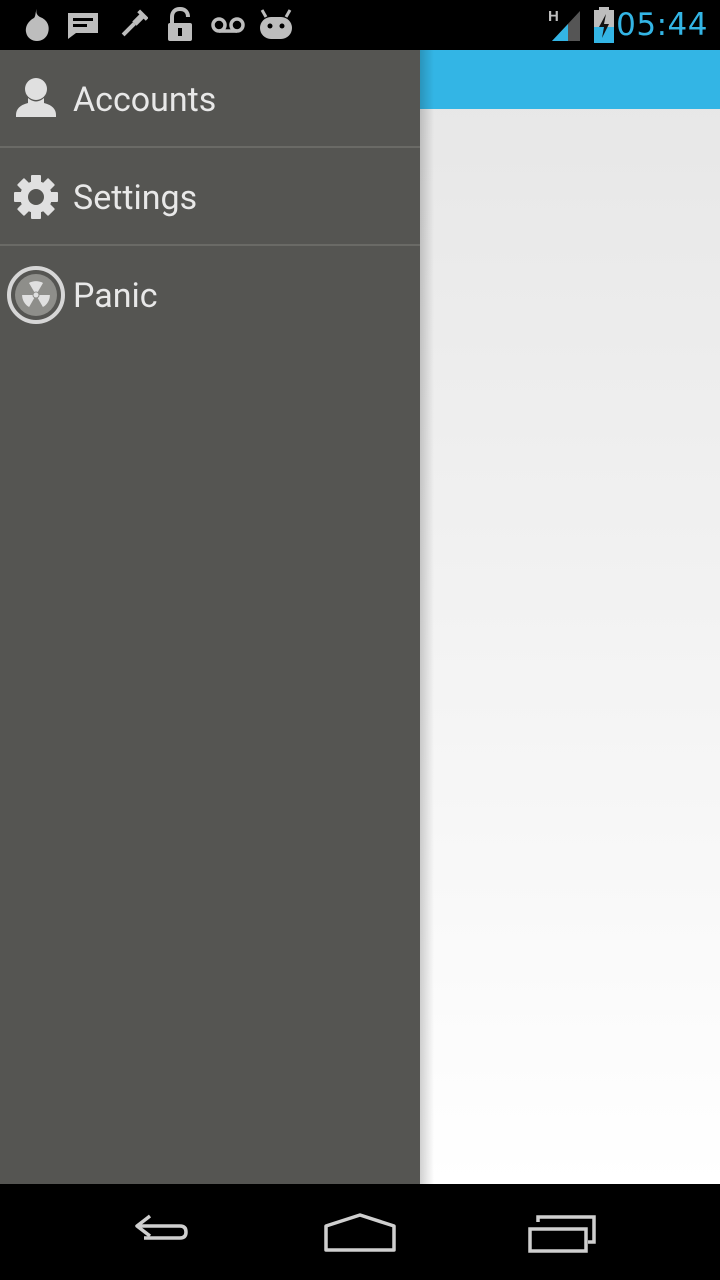 The height and width of the screenshot is (1280, 720). I want to click on unlock-icon, so click(180, 25).